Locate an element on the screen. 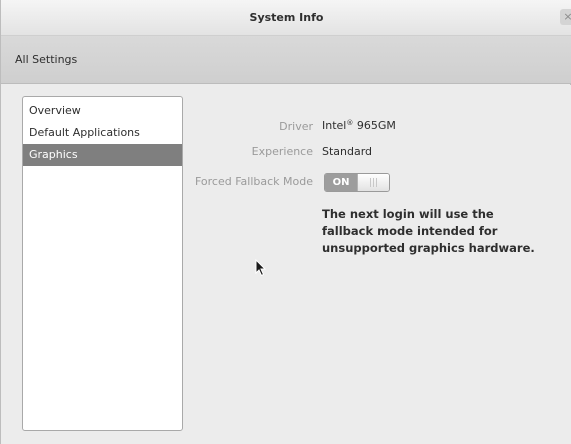 The image size is (571, 444). forced-fallback-label: Forced Fallback Mode is located at coordinates (253, 181).